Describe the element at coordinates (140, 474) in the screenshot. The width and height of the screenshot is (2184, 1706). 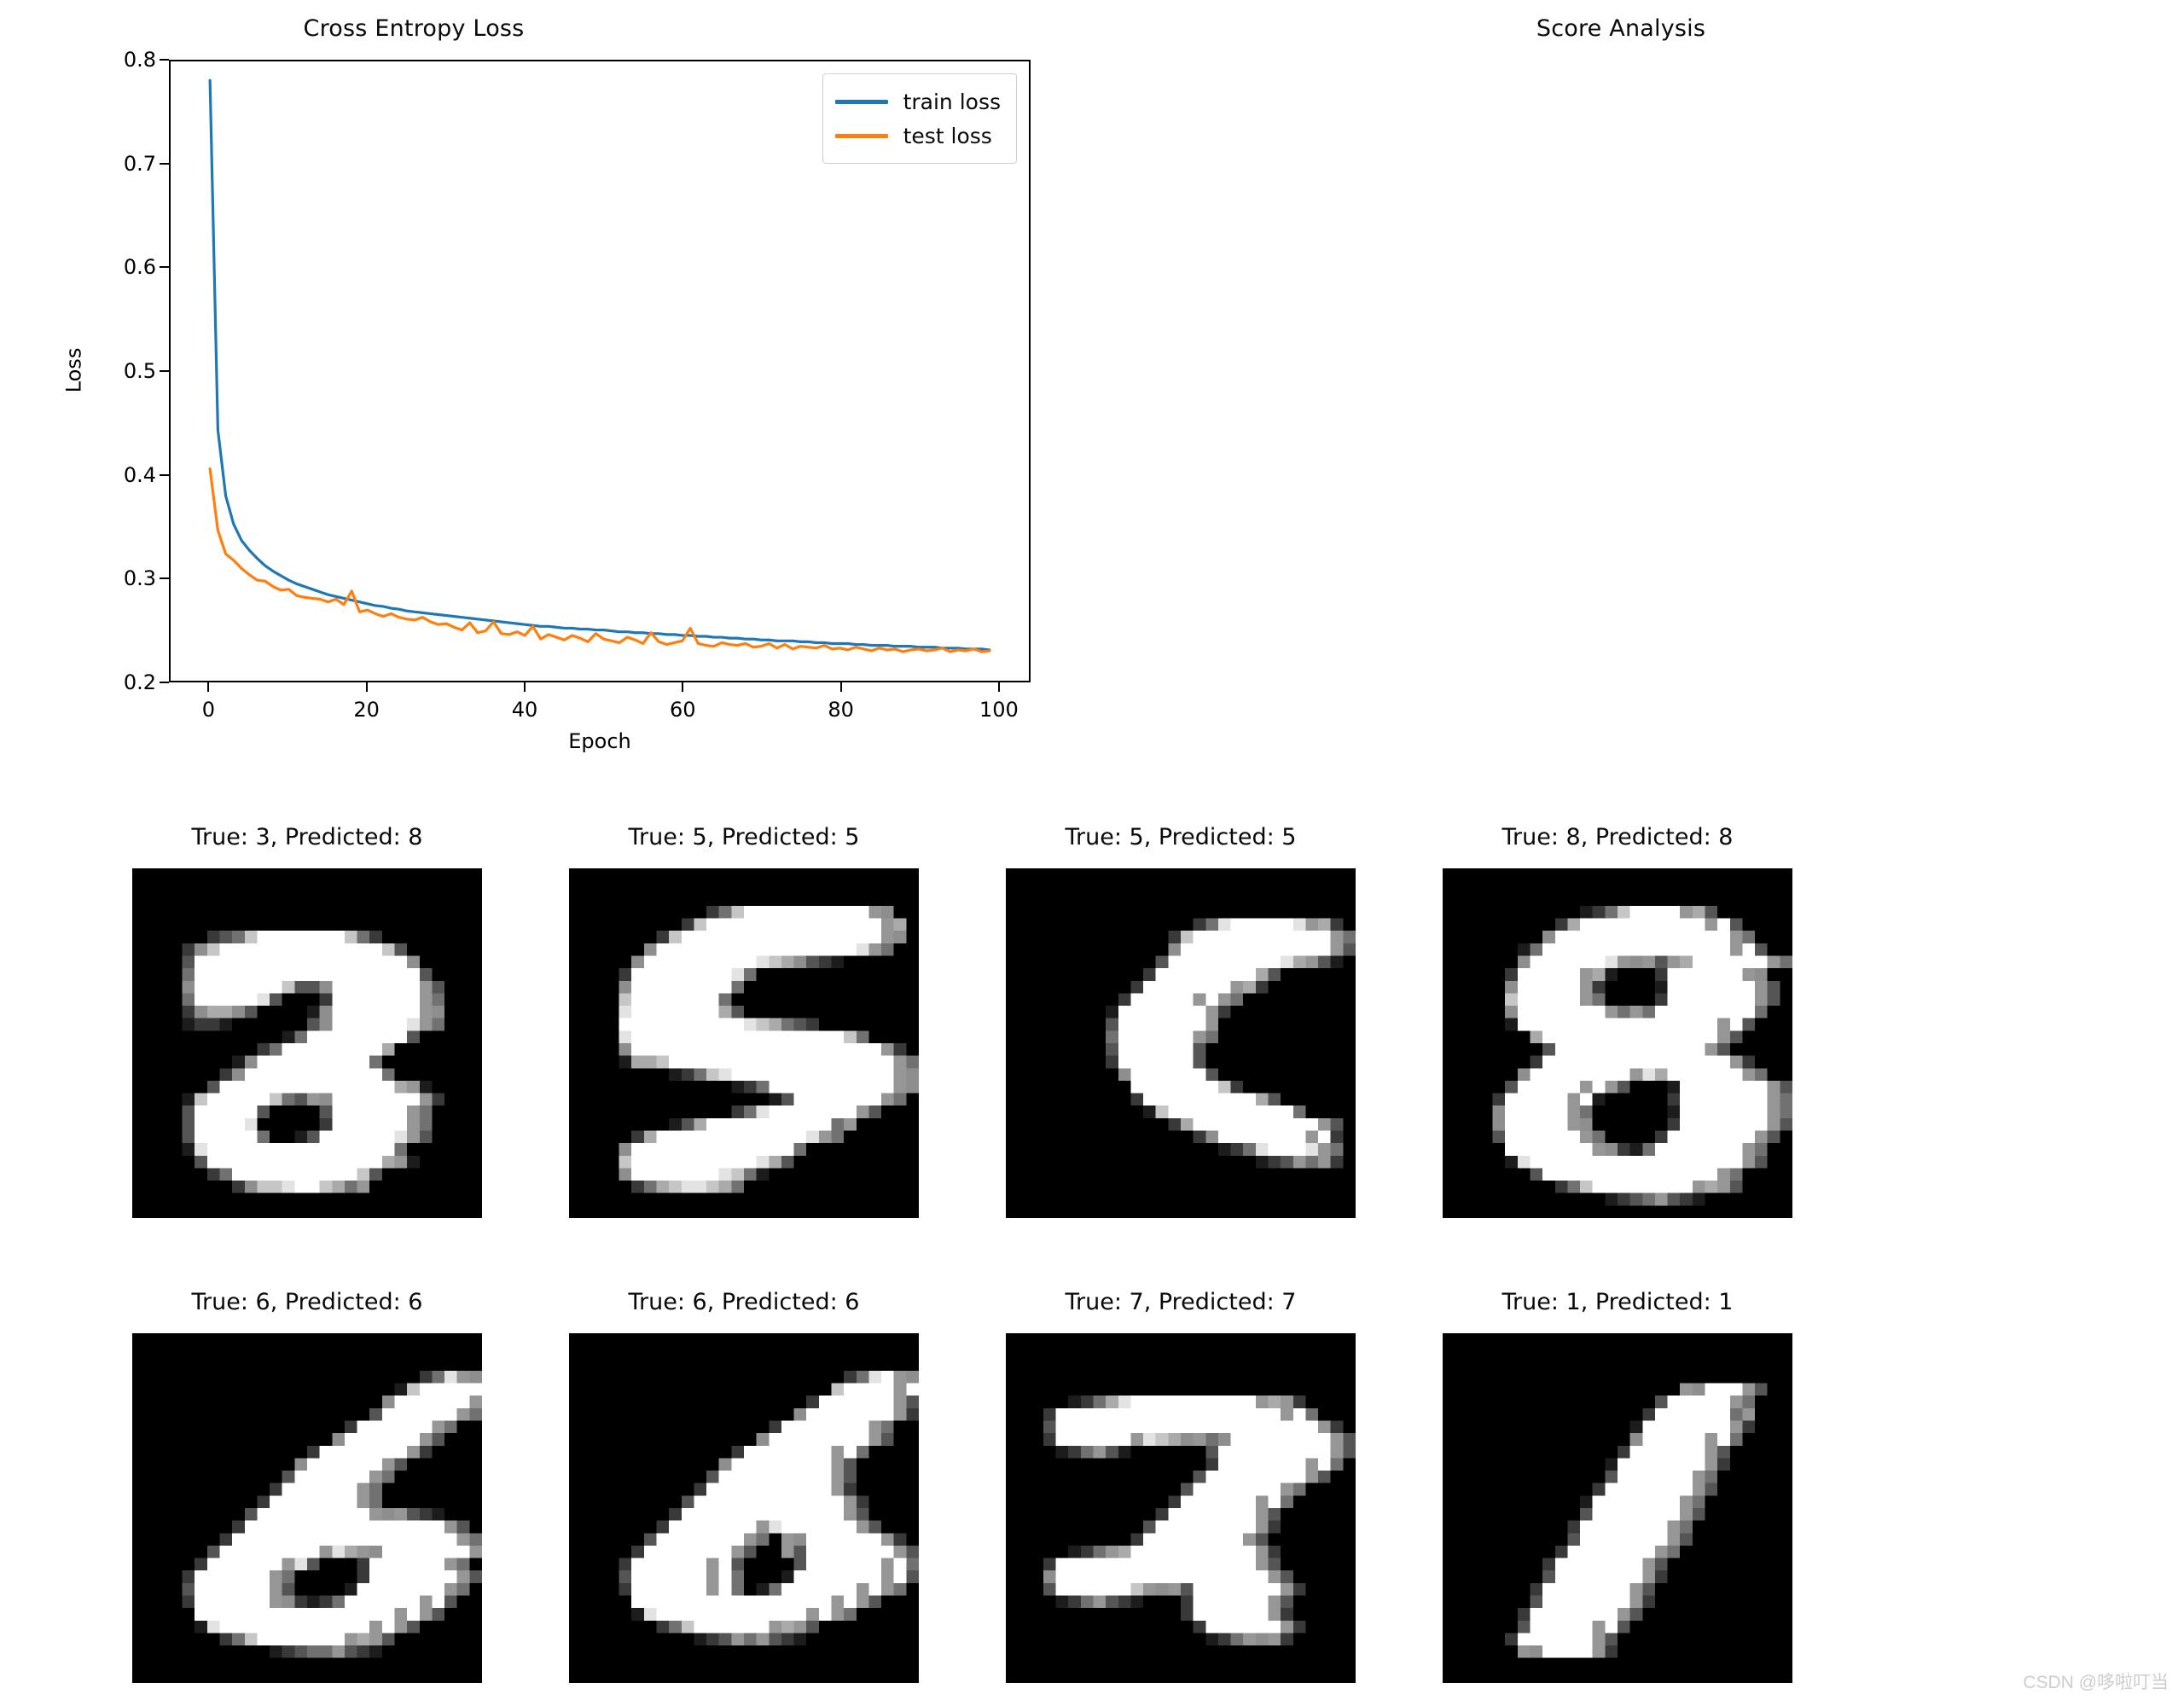
I see `y-tick-label: 0.4` at that location.